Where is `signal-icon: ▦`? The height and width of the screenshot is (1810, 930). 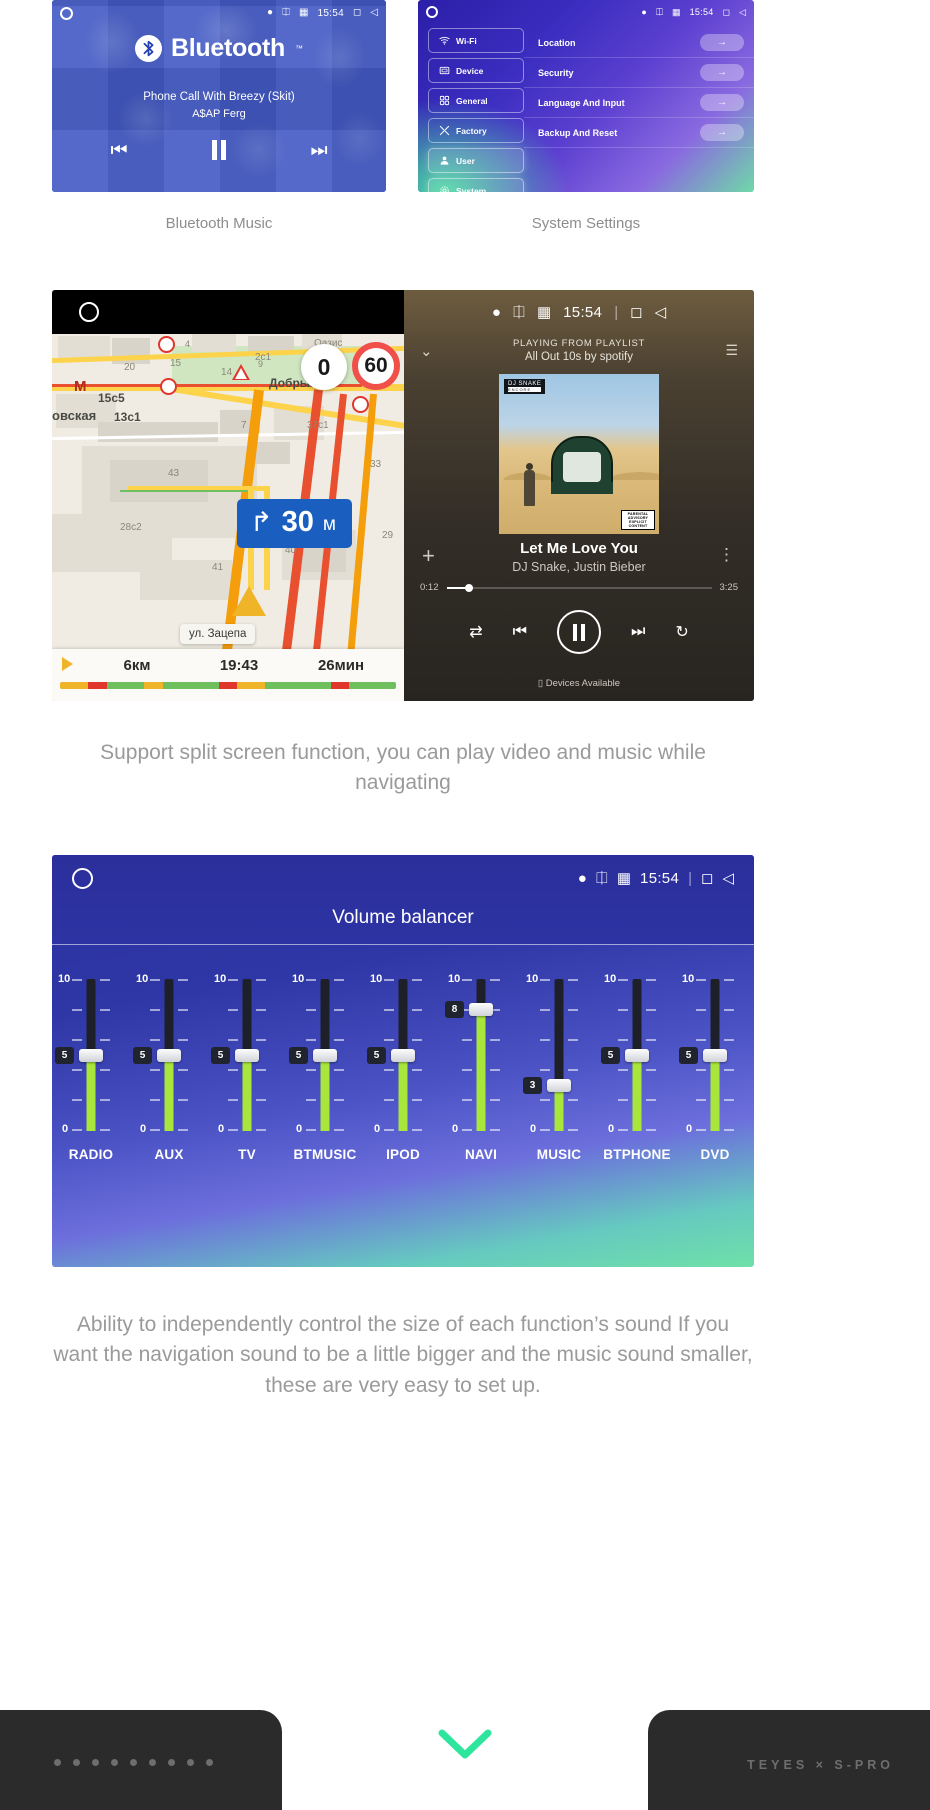
signal-icon: ▦ is located at coordinates (304, 12).